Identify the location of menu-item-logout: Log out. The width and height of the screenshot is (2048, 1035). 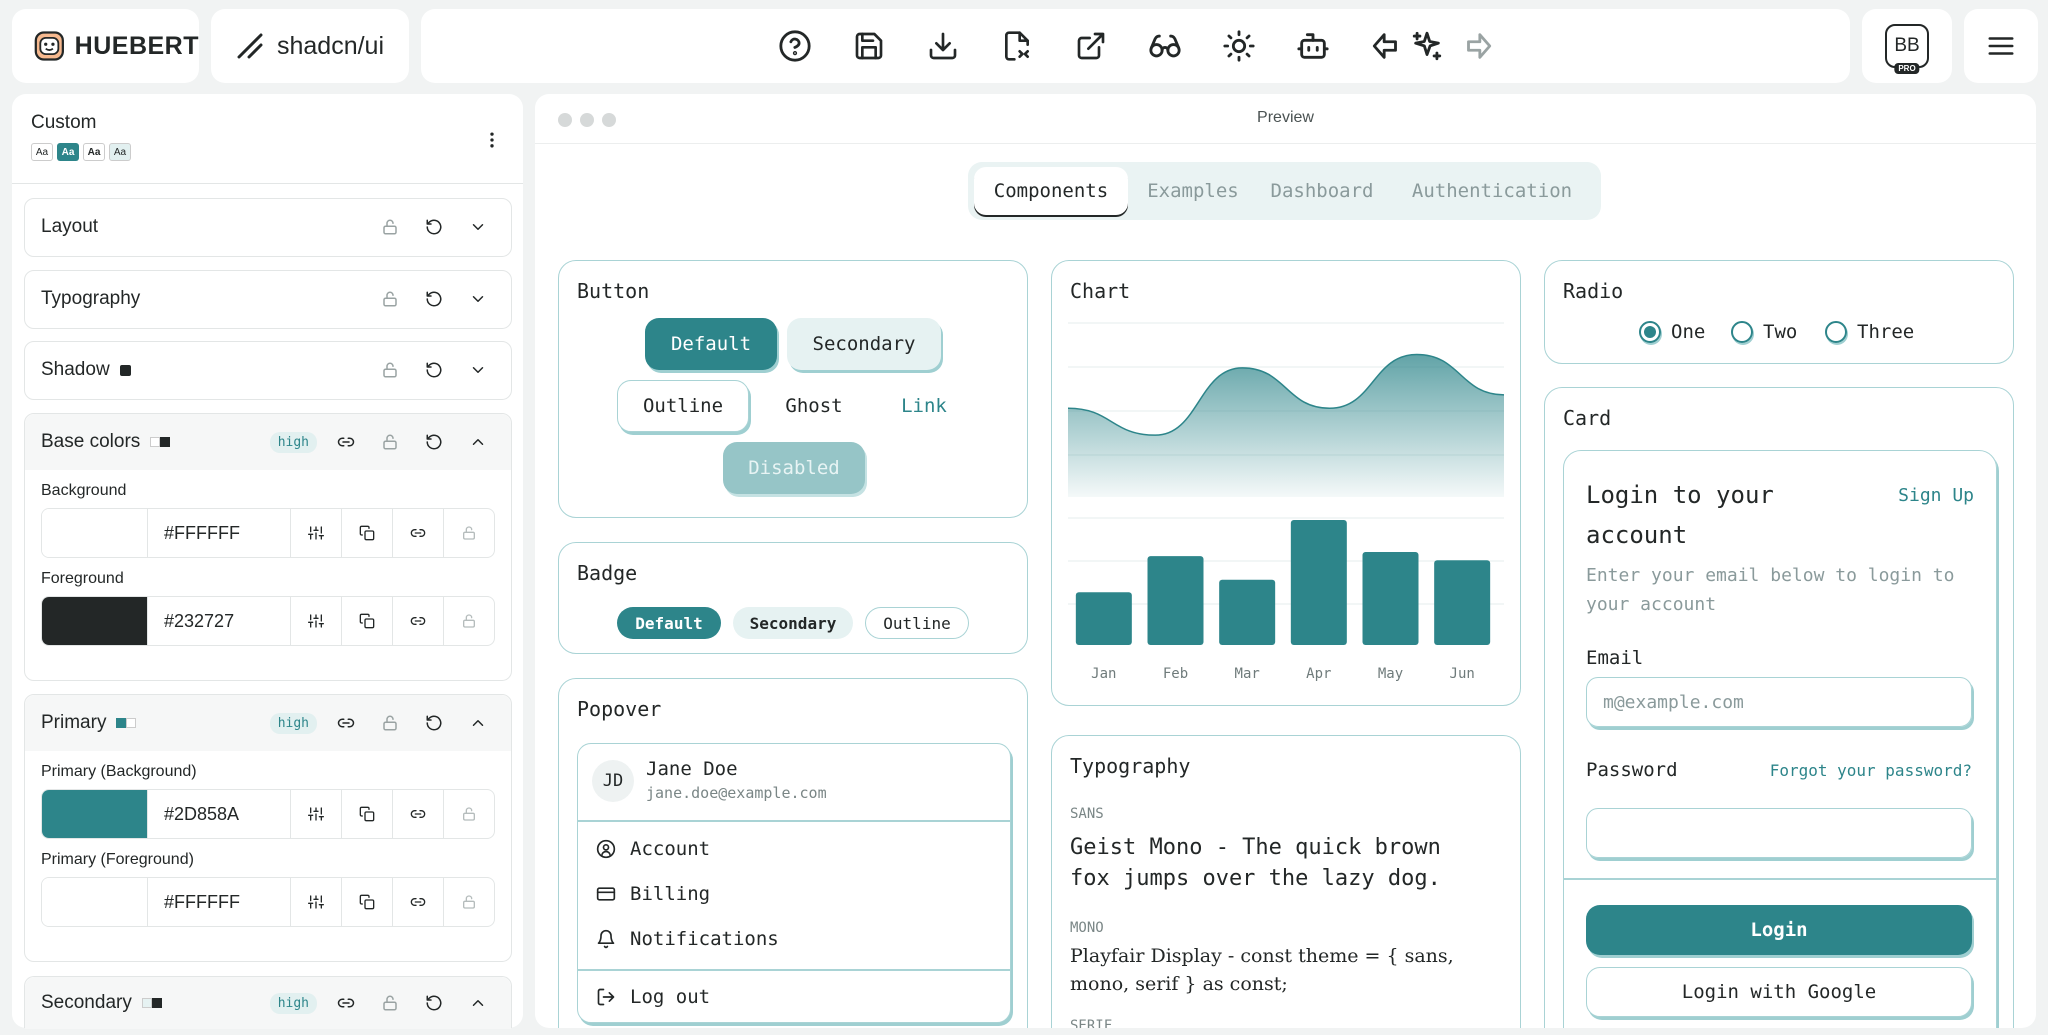
(653, 997).